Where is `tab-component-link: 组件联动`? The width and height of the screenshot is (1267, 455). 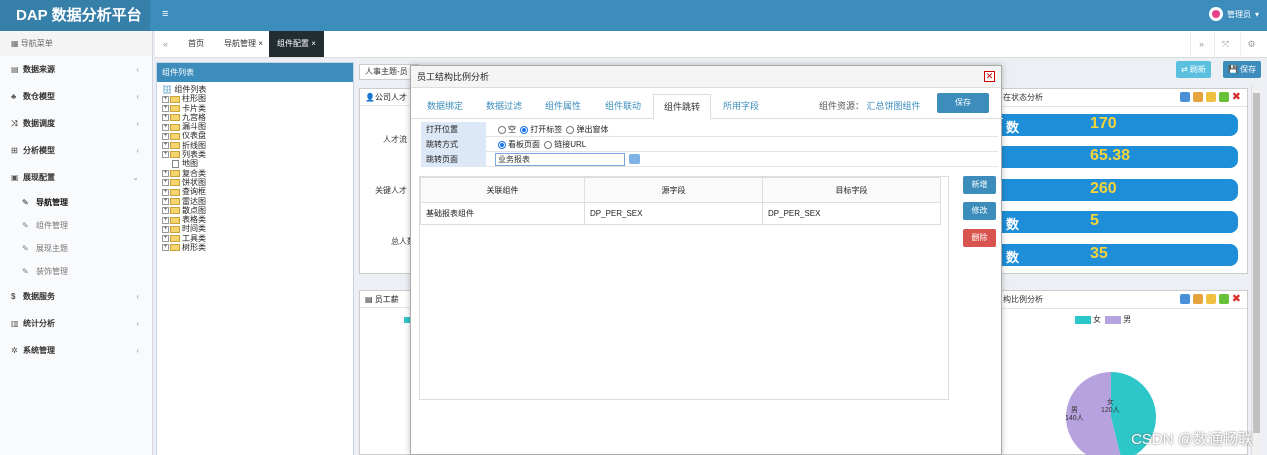 tab-component-link: 组件联动 is located at coordinates (623, 106).